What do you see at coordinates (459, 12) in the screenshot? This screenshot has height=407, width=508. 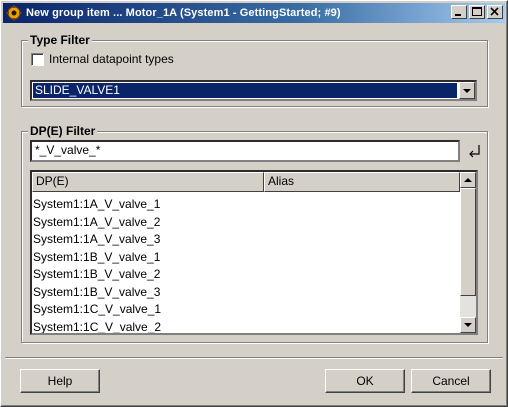 I see `minimize-button` at bounding box center [459, 12].